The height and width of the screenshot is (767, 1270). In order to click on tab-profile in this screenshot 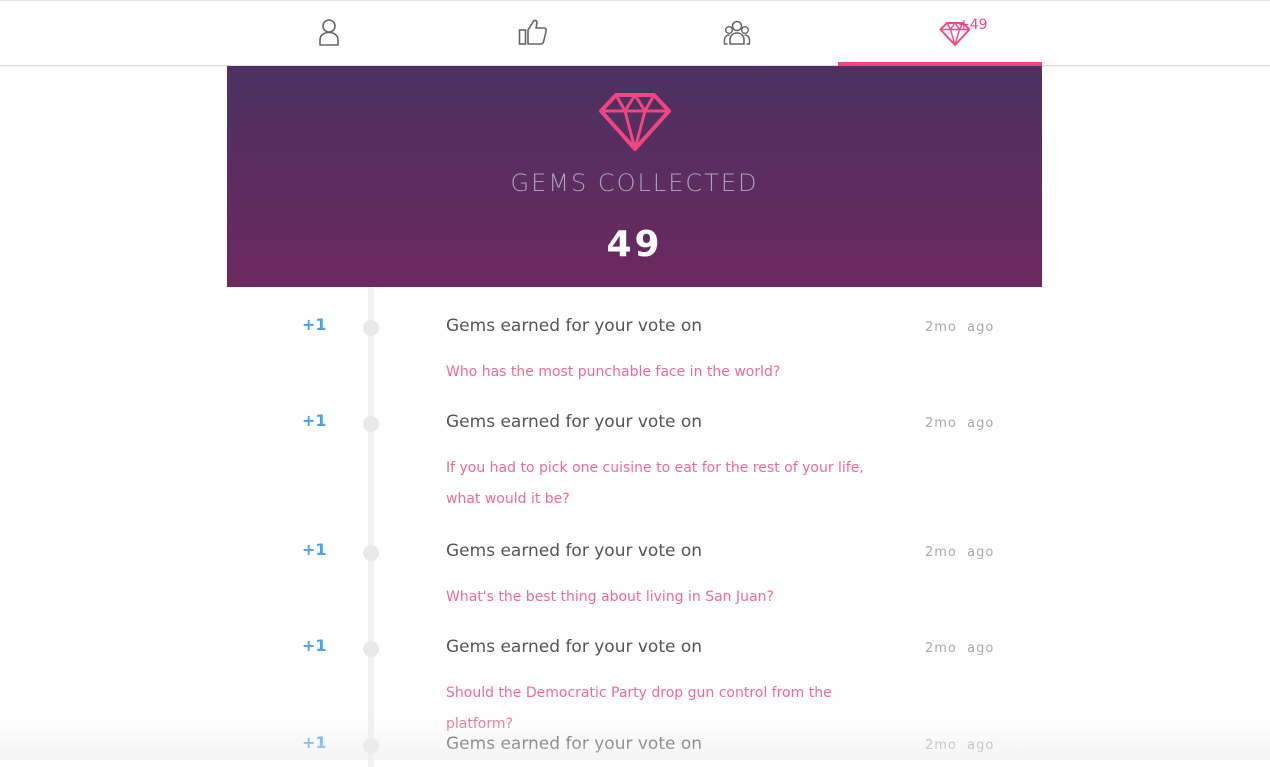, I will do `click(329, 33)`.